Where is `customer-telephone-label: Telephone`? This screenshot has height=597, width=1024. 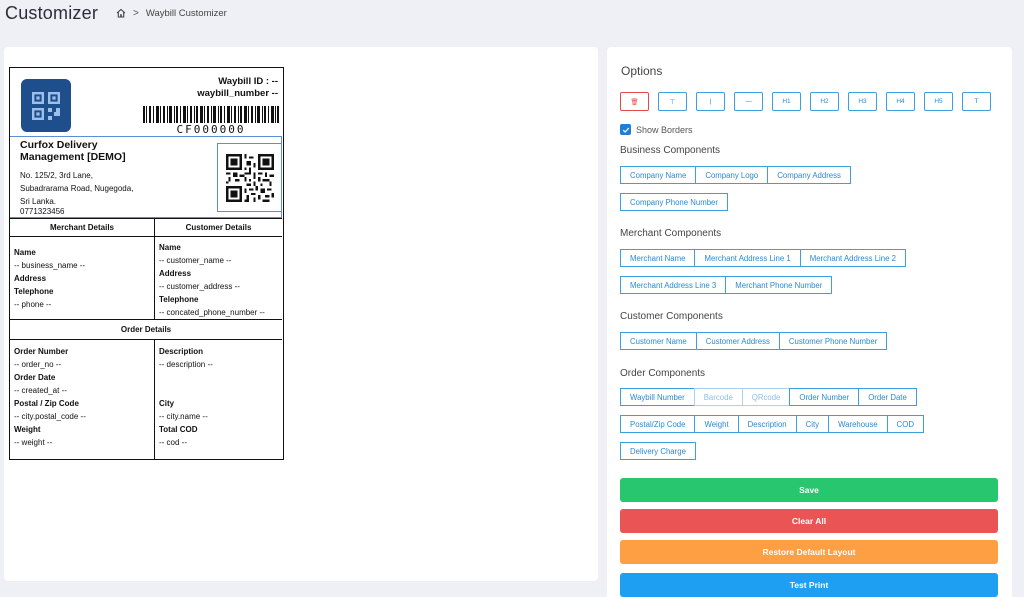
customer-telephone-label: Telephone is located at coordinates (179, 299).